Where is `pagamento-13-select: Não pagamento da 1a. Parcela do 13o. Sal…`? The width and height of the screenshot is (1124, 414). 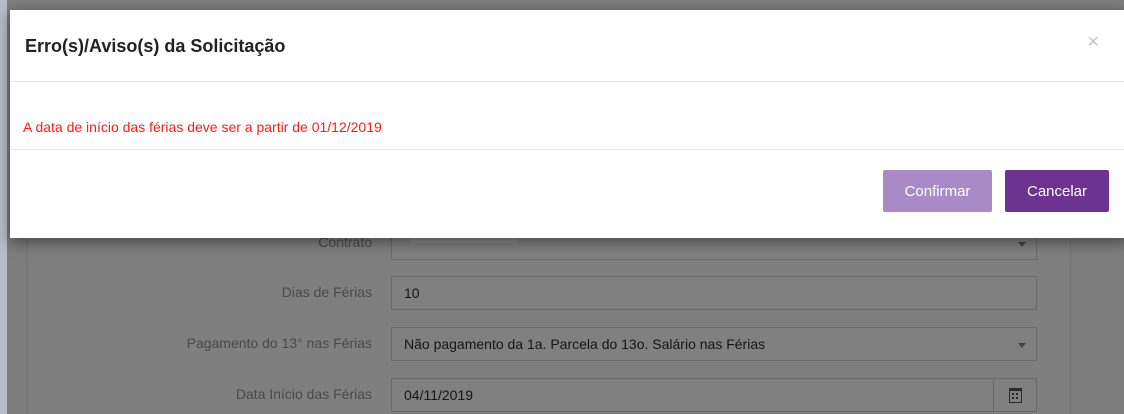 pagamento-13-select: Não pagamento da 1a. Parcela do 13o. Sal… is located at coordinates (714, 344).